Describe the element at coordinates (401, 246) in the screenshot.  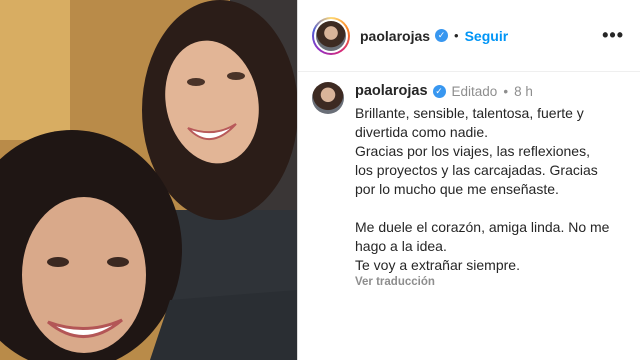
I see `caption-line: hago a la idea.` at that location.